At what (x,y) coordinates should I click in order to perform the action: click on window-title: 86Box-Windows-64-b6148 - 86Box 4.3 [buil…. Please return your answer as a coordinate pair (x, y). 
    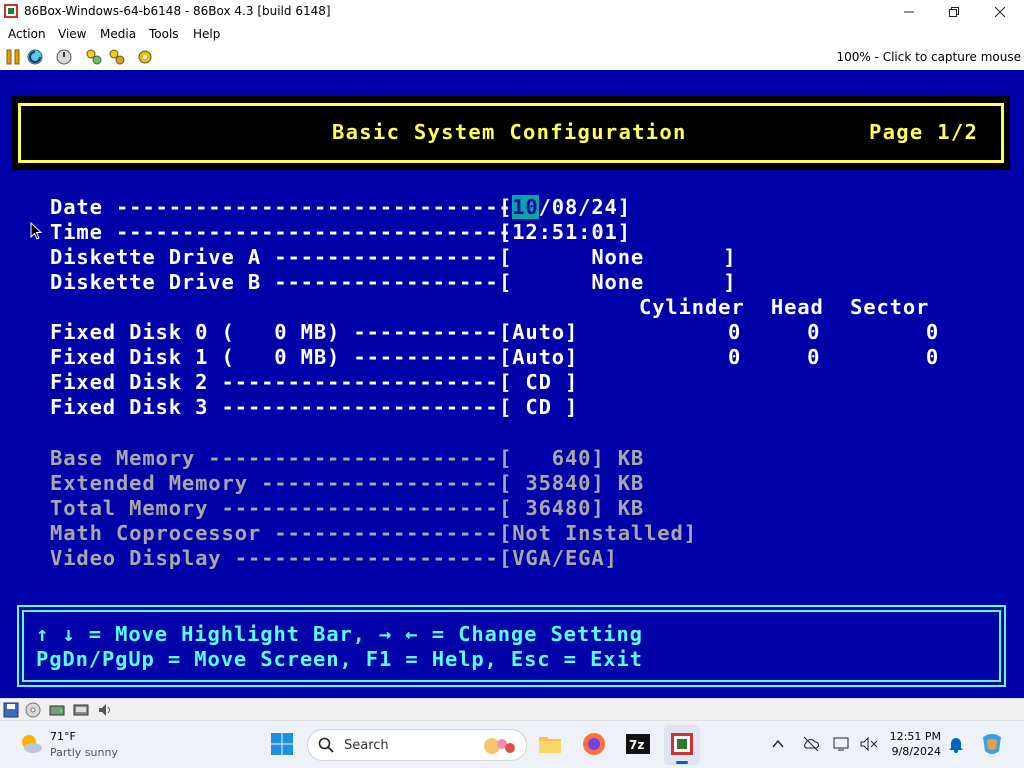
    Looking at the image, I should click on (177, 11).